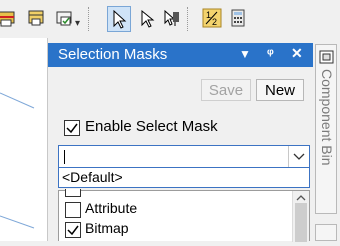  What do you see at coordinates (270, 53) in the screenshot?
I see `pin-icon: ᵠ` at bounding box center [270, 53].